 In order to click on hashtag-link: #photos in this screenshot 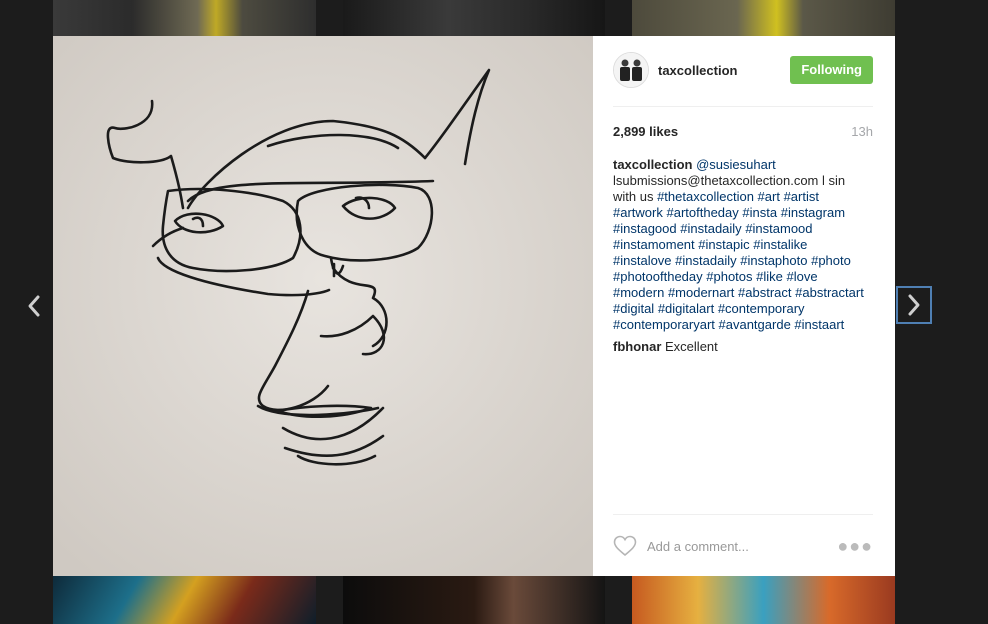, I will do `click(729, 276)`.